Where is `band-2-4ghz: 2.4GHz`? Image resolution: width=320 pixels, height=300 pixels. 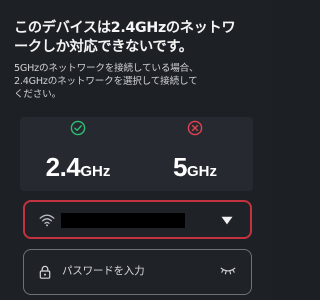 band-2-4ghz: 2.4GHz is located at coordinates (78, 154).